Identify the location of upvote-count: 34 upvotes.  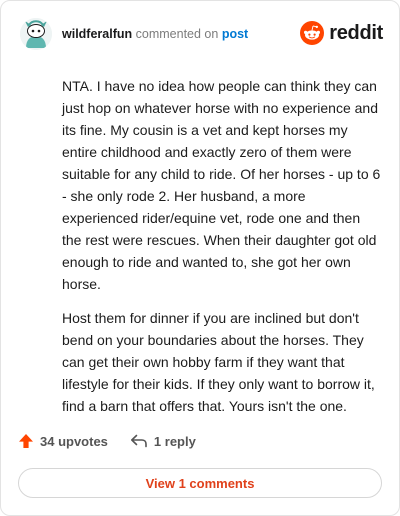
(74, 441).